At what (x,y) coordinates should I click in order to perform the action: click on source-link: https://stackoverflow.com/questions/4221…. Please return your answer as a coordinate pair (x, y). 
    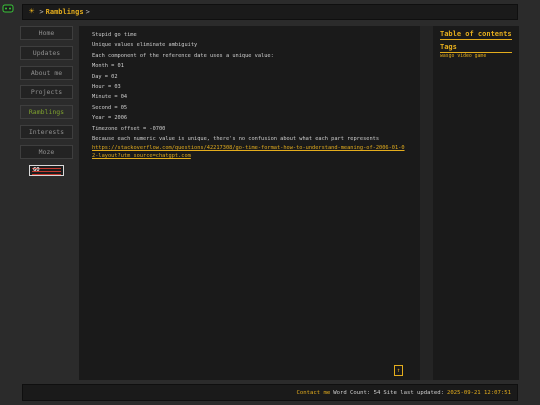
    Looking at the image, I should click on (249, 152).